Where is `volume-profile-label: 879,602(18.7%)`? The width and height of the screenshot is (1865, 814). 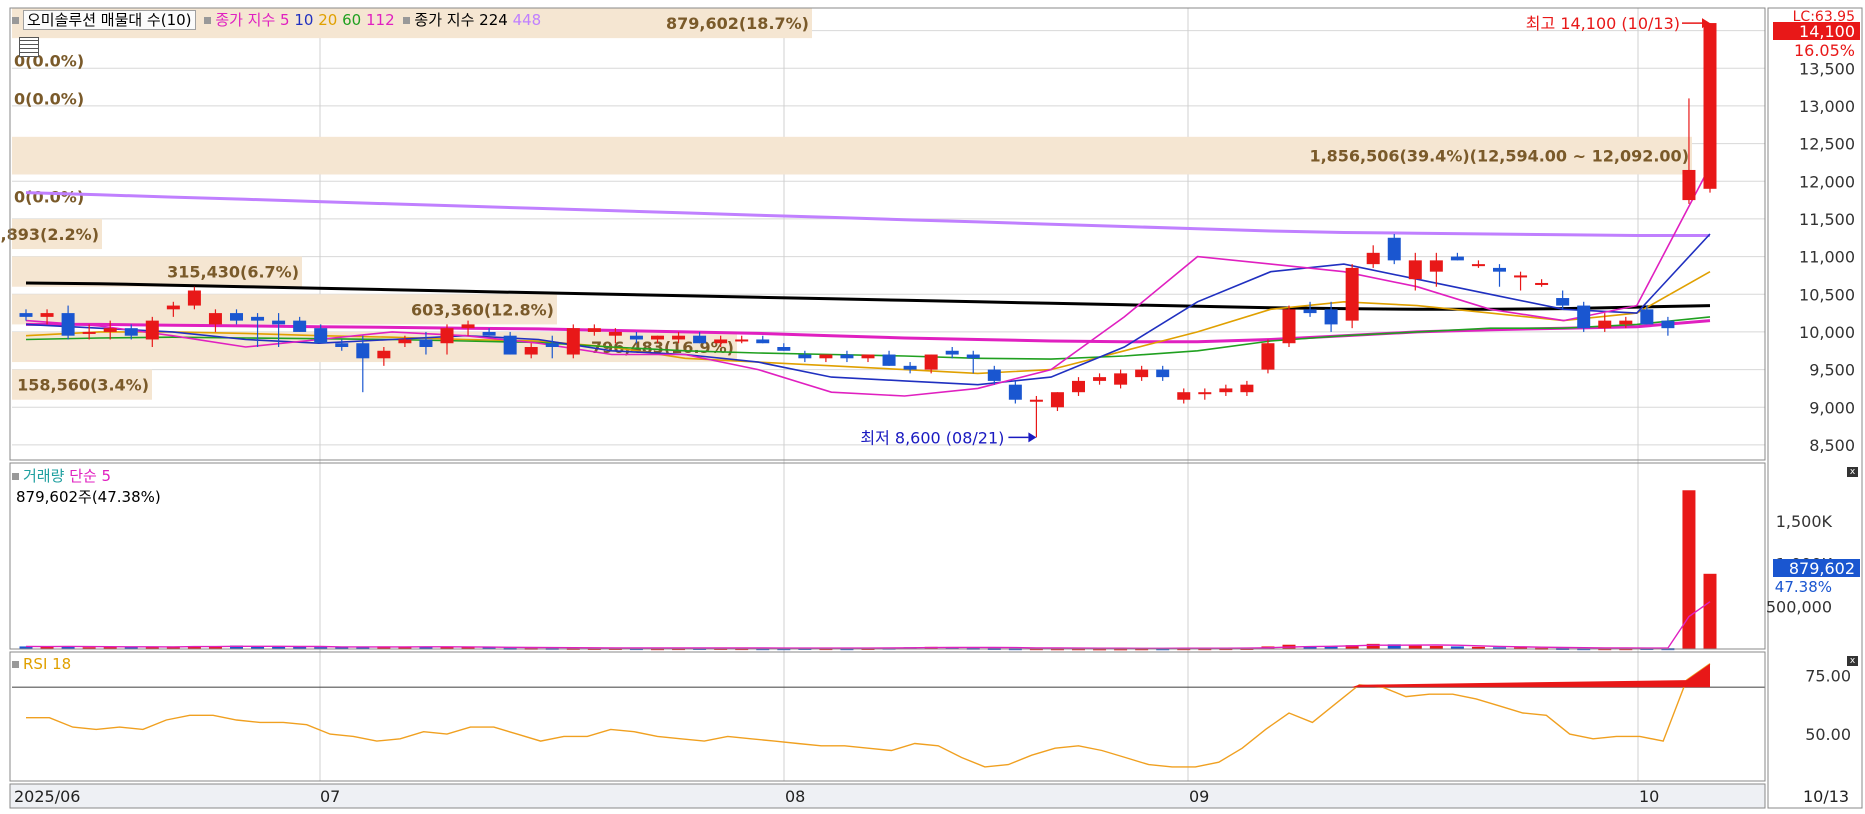
volume-profile-label: 879,602(18.7%) is located at coordinates (737, 23).